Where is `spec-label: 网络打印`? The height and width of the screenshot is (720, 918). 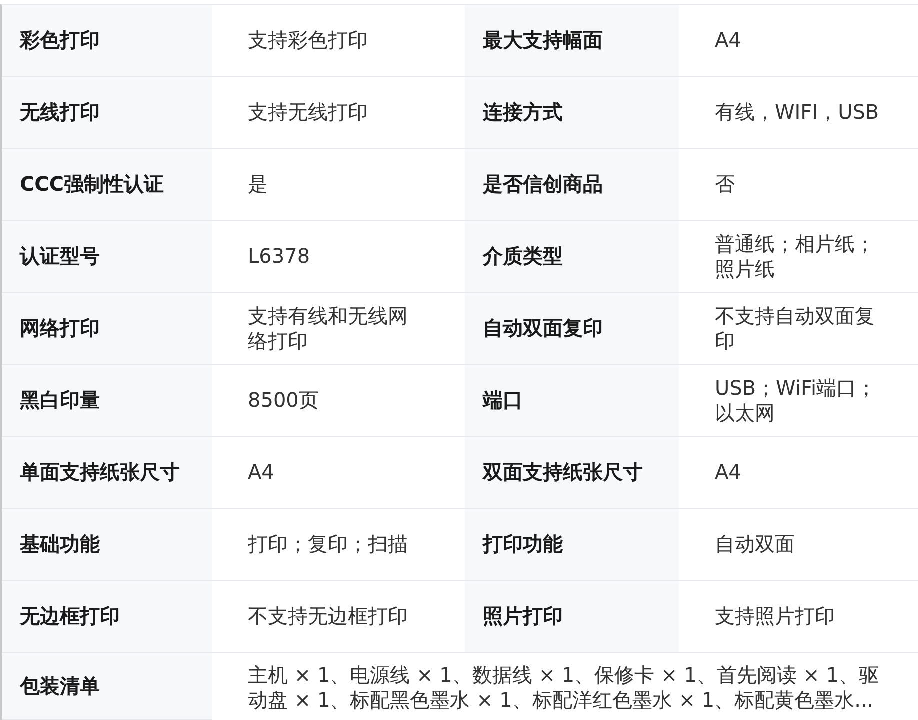
spec-label: 网络打印 is located at coordinates (107, 329).